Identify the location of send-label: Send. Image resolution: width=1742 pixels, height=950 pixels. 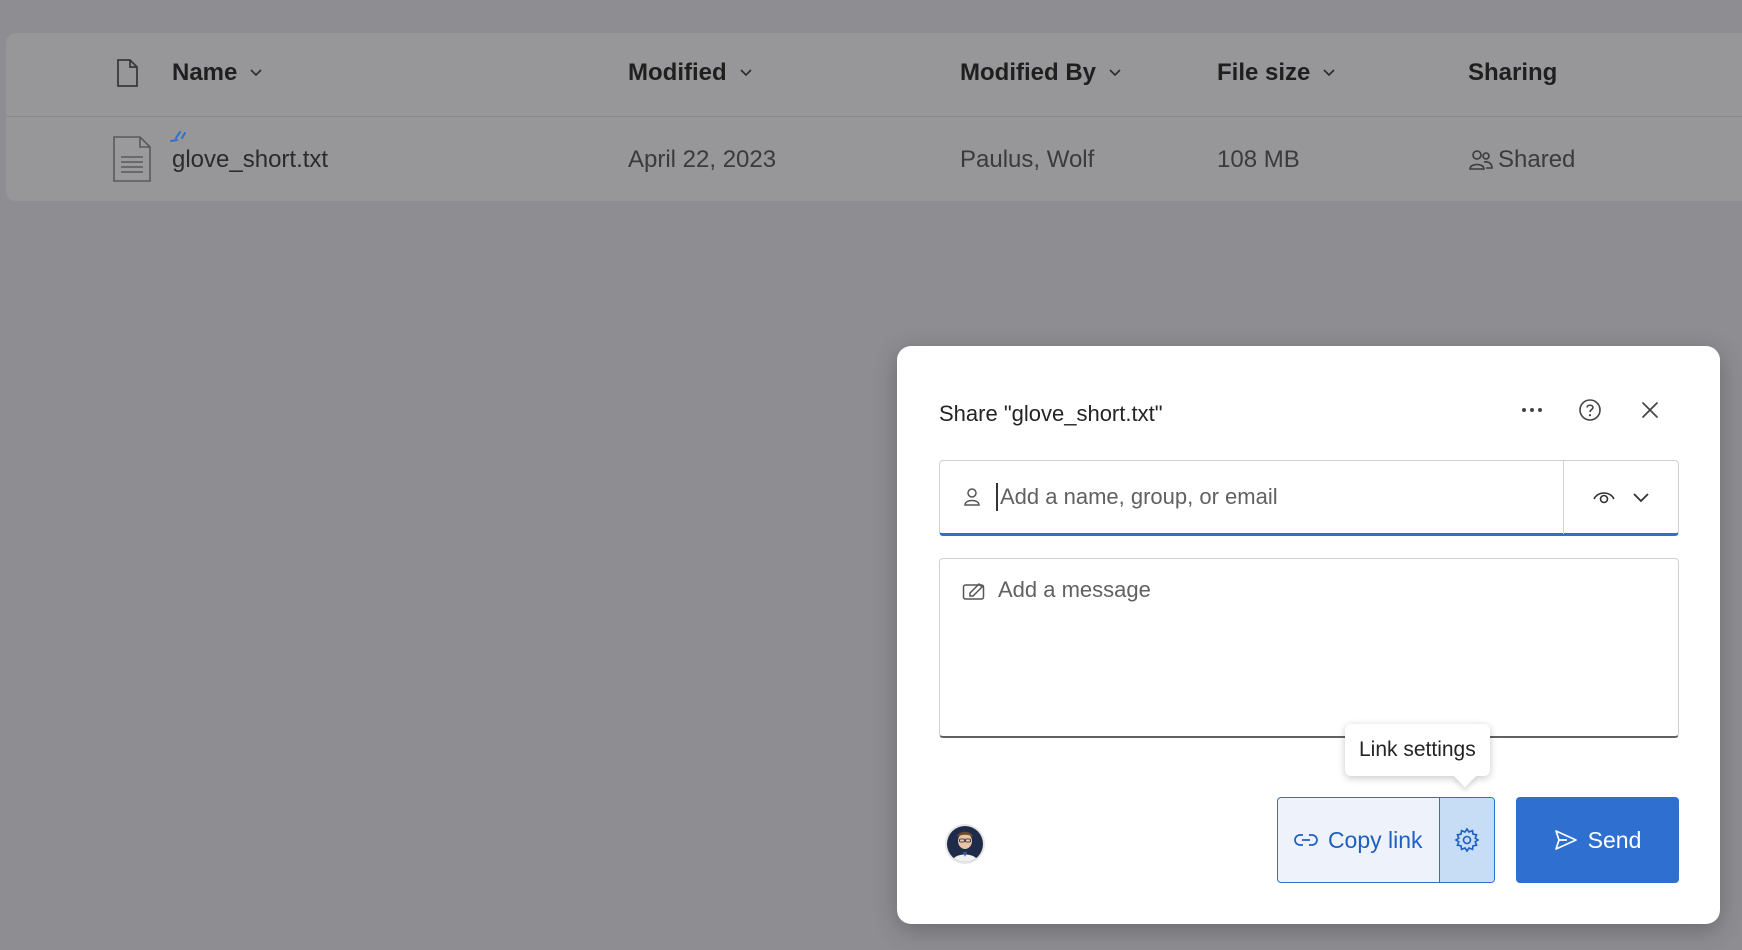
(1614, 839).